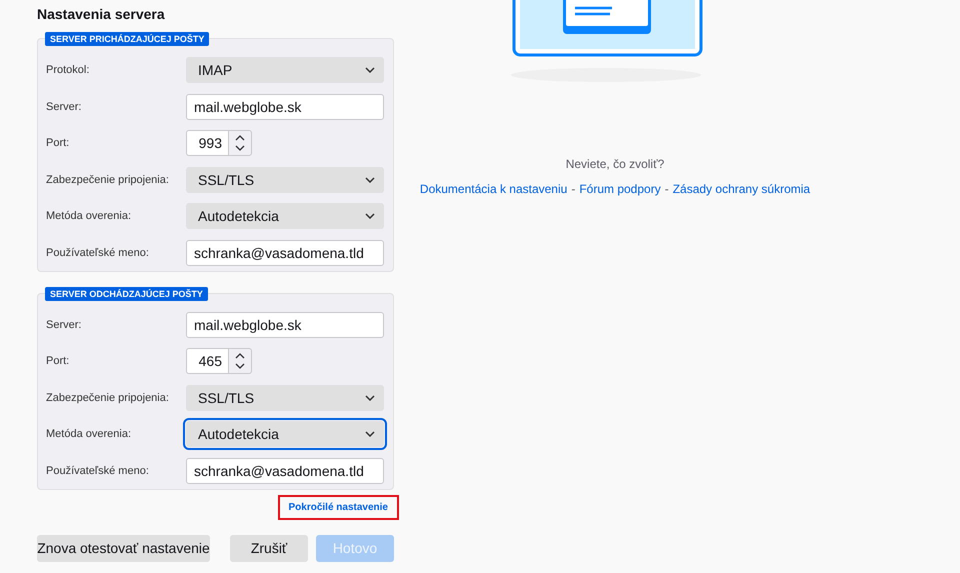 The image size is (960, 573). I want to click on help-question: Neviete, čo zvoliť?, so click(615, 164).